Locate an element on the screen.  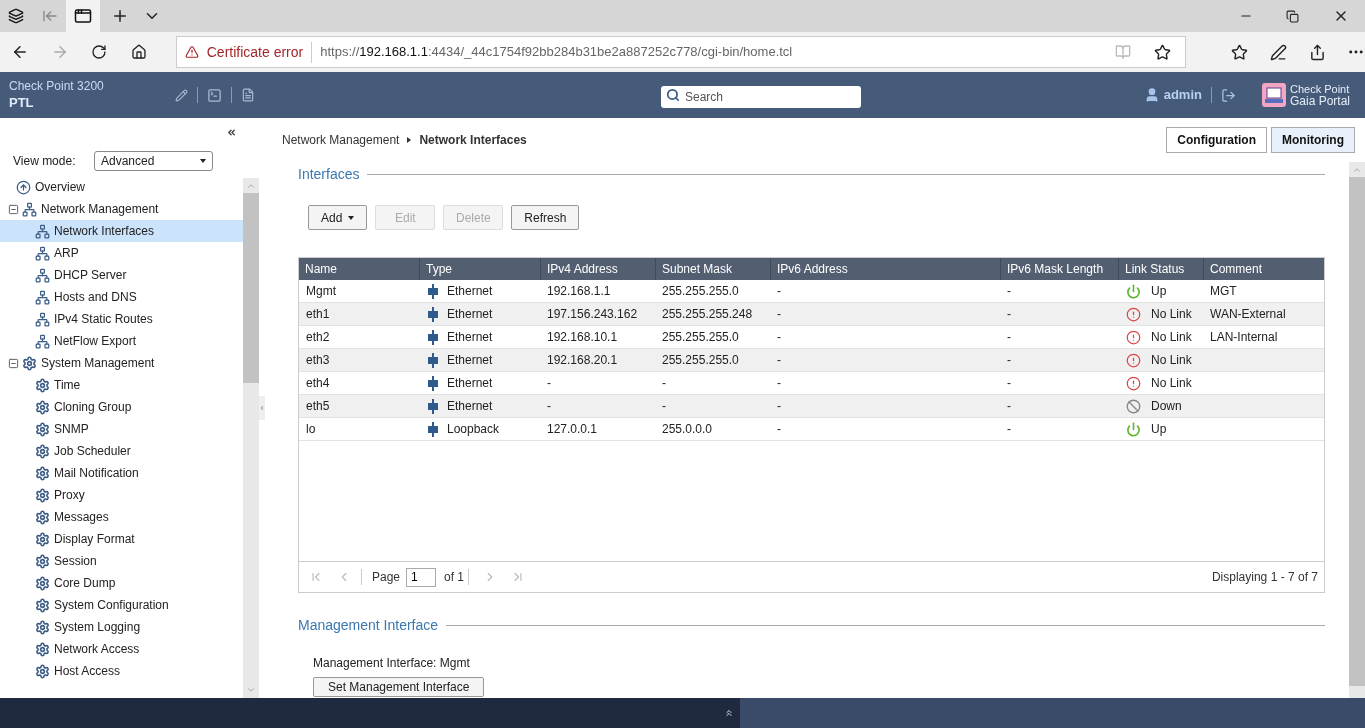
restore-icon is located at coordinates (1292, 16).